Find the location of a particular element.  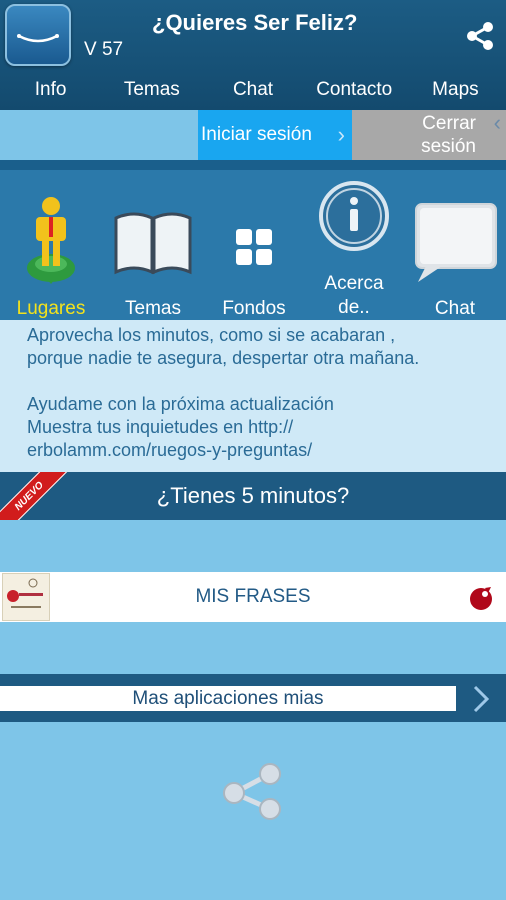

chevron-right-icon: › is located at coordinates (341, 134).